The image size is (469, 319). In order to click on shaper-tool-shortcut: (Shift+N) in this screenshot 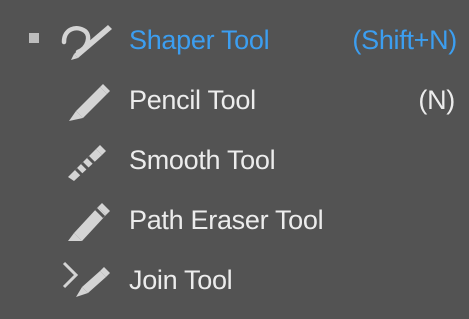, I will do `click(404, 40)`.